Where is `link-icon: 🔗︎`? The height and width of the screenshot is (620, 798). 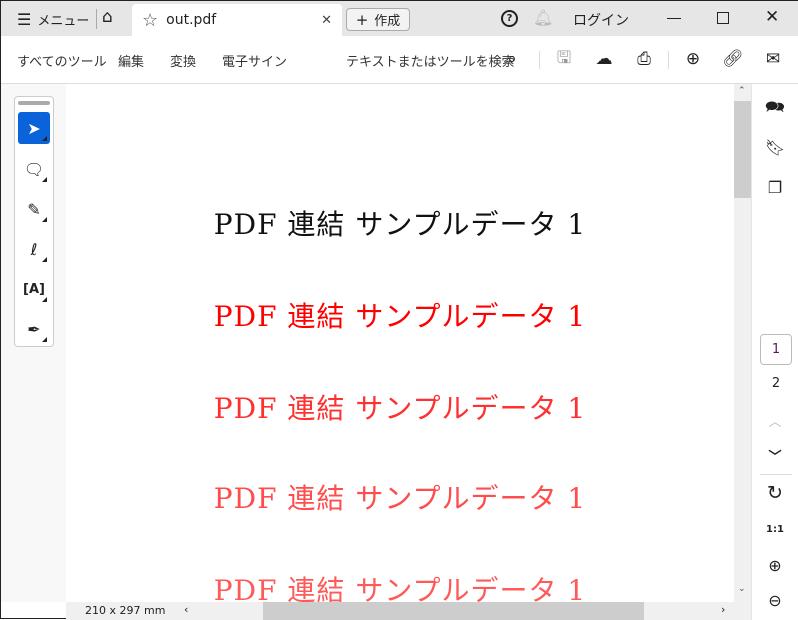
link-icon: 🔗︎ is located at coordinates (733, 59).